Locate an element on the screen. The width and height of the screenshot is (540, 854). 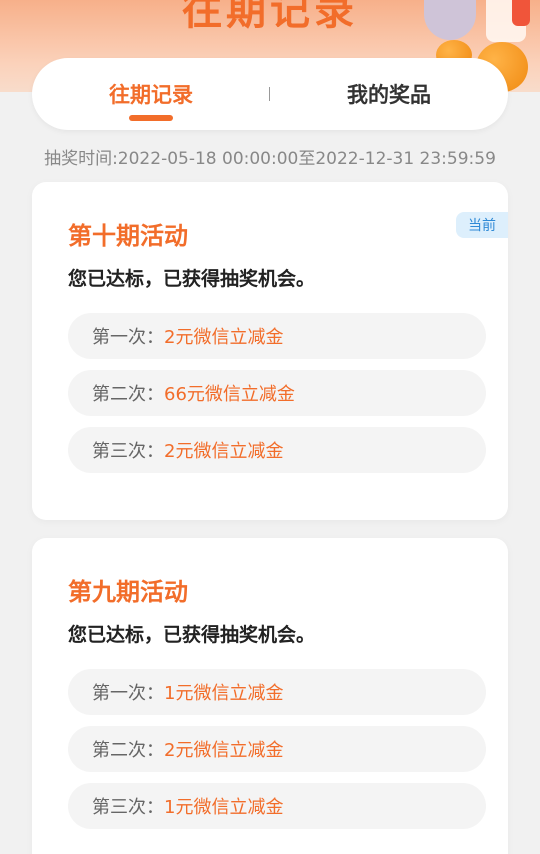
prize-value: 66元微信立减金 is located at coordinates (229, 394).